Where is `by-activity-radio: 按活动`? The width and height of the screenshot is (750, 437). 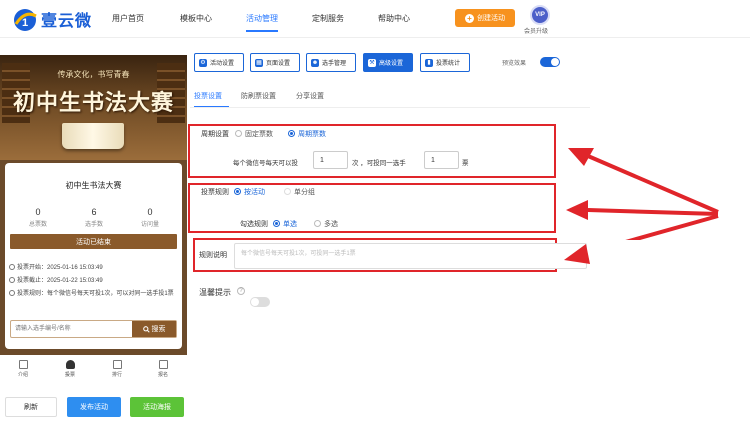
by-activity-radio: 按活动 is located at coordinates (249, 192).